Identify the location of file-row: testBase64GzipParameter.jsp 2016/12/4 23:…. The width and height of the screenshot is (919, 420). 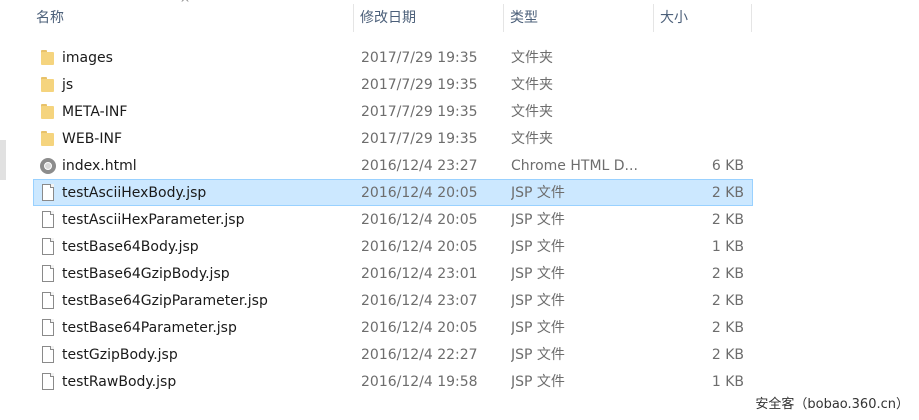
(393, 300).